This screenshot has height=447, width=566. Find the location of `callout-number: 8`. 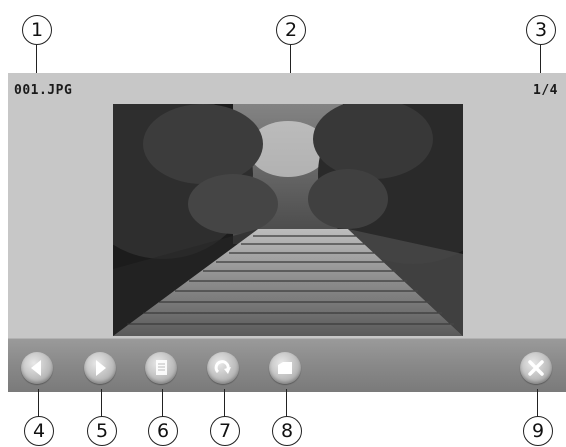

callout-number: 8 is located at coordinates (287, 431).